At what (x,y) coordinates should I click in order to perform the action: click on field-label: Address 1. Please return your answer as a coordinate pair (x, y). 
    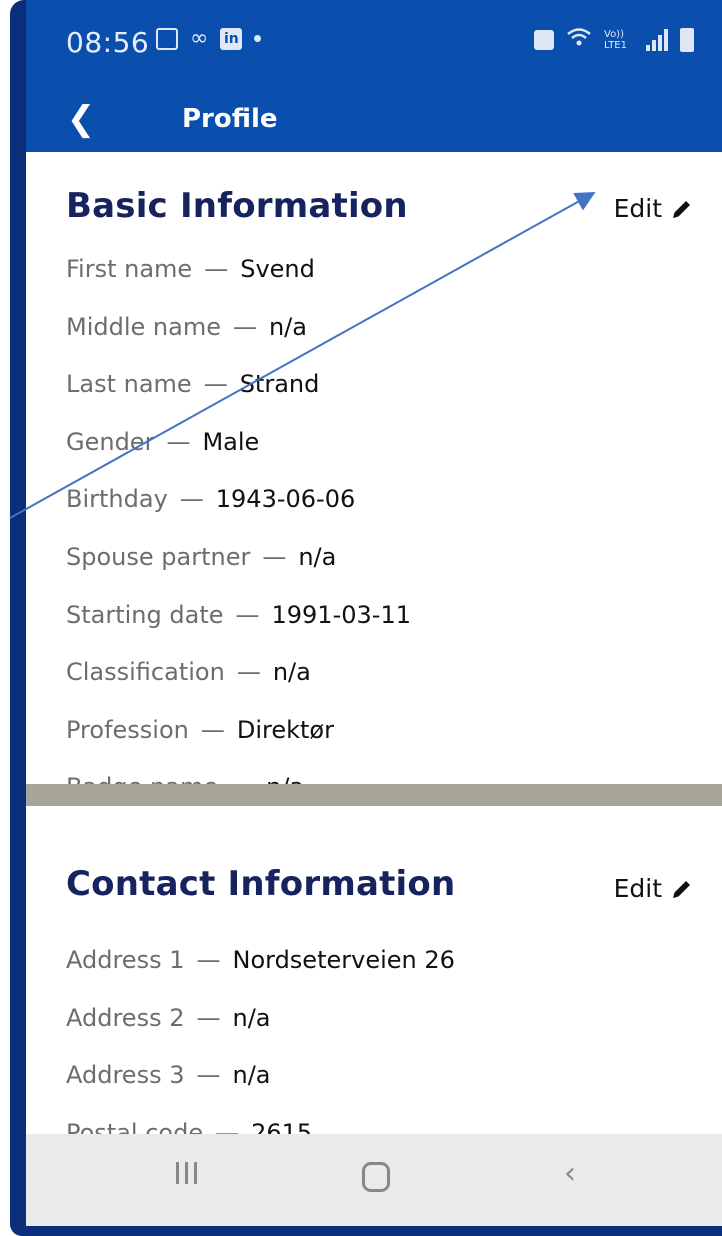
    Looking at the image, I should click on (125, 960).